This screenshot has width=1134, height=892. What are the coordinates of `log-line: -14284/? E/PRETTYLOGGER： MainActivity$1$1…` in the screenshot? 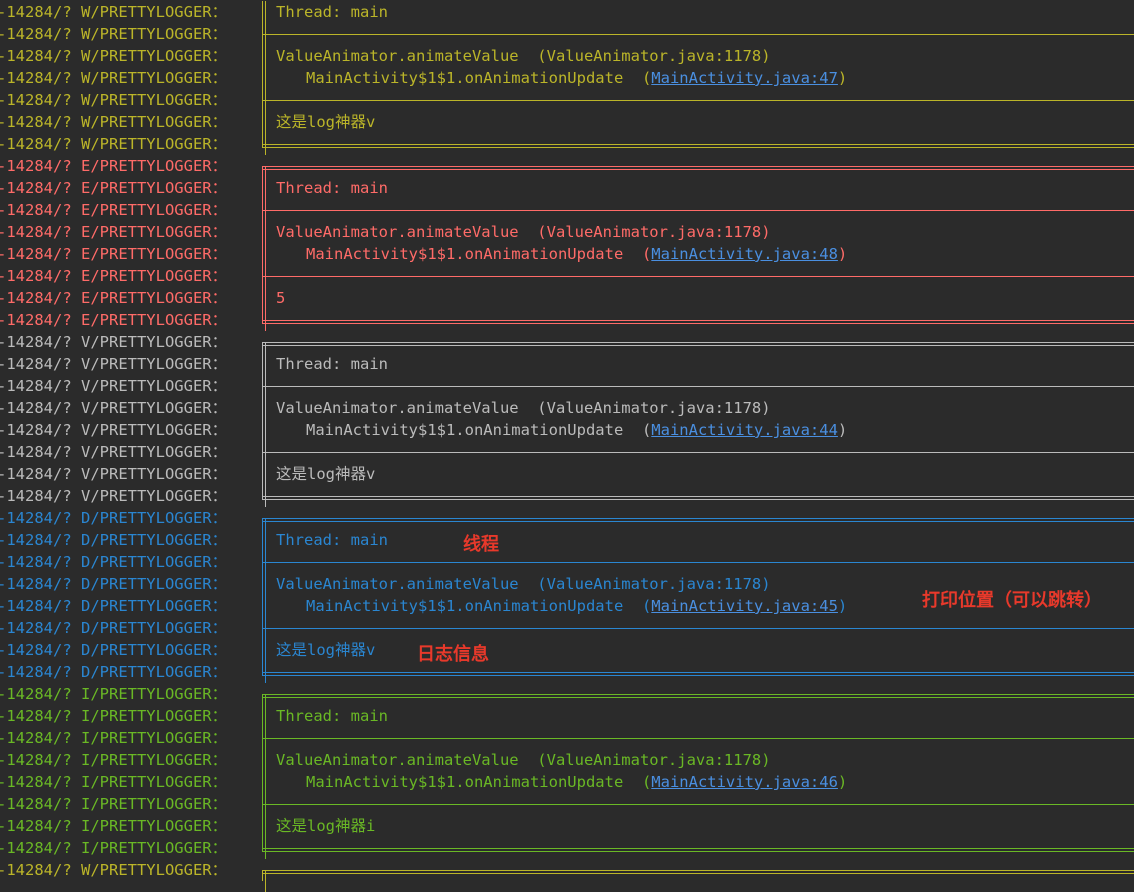 It's located at (567, 254).